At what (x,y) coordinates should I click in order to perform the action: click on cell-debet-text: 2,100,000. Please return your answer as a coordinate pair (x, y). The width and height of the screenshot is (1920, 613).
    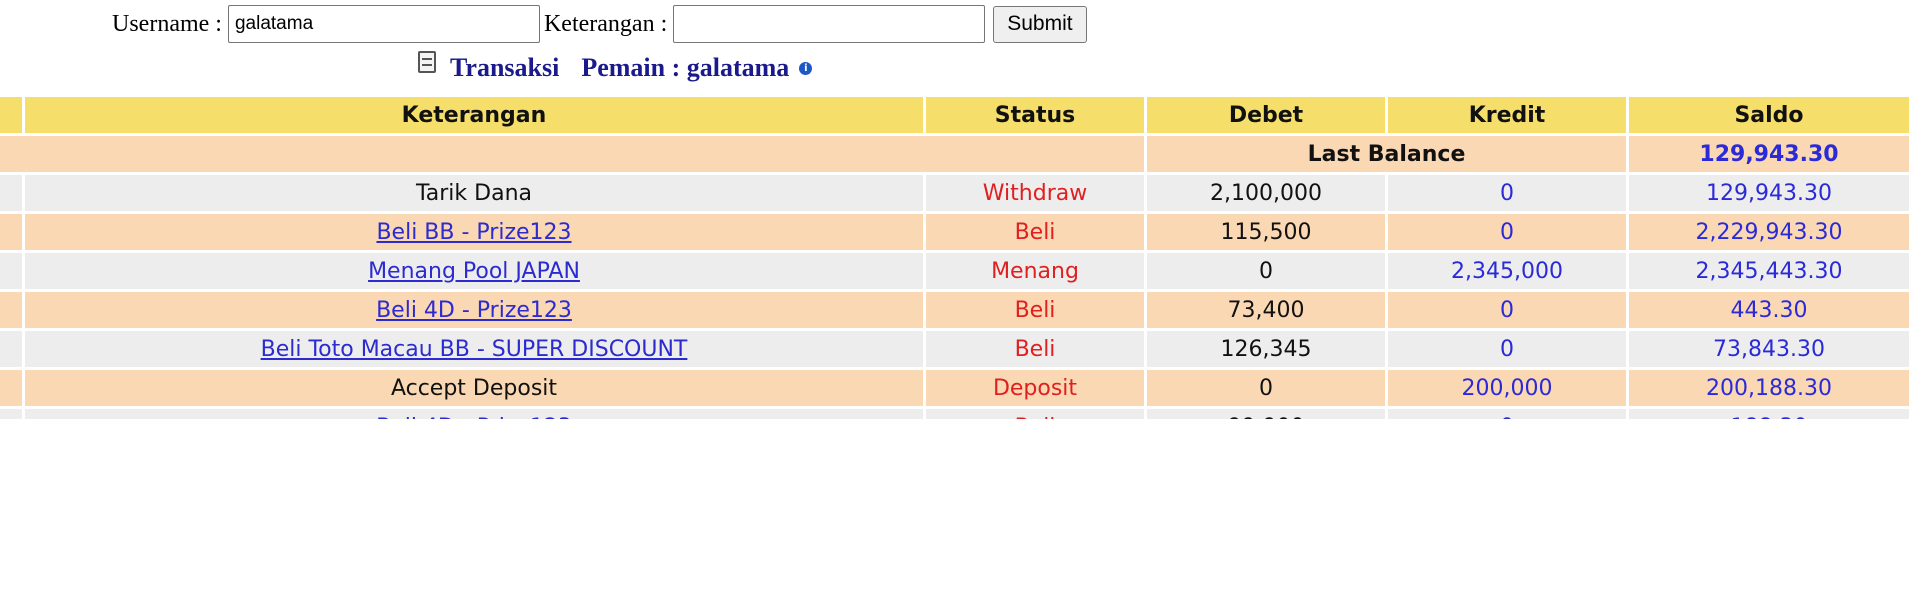
    Looking at the image, I should click on (1266, 193).